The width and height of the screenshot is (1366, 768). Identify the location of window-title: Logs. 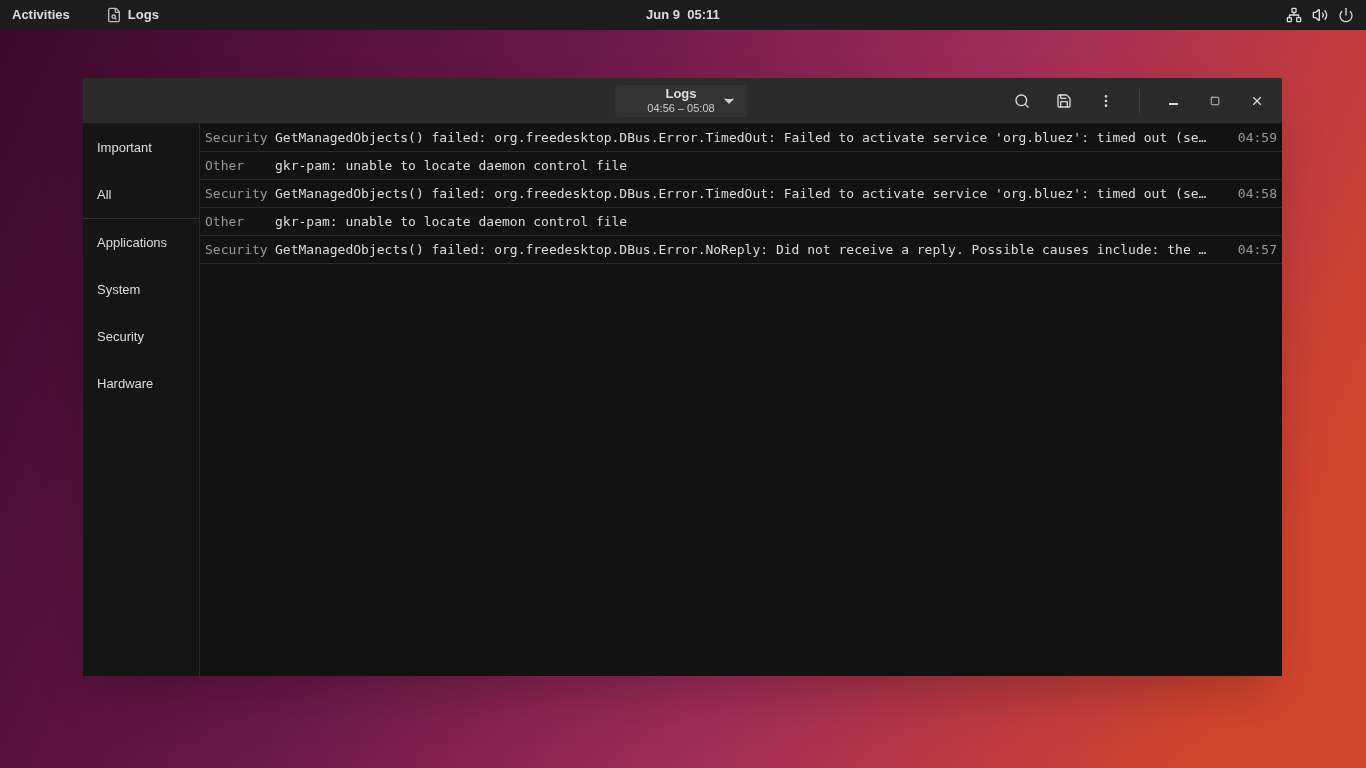
(681, 94).